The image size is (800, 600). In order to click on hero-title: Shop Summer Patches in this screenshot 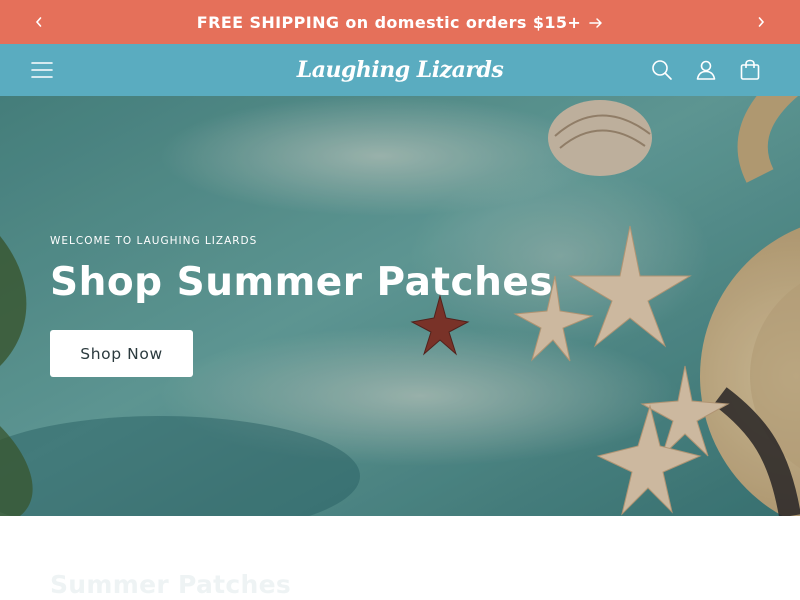, I will do `click(302, 282)`.